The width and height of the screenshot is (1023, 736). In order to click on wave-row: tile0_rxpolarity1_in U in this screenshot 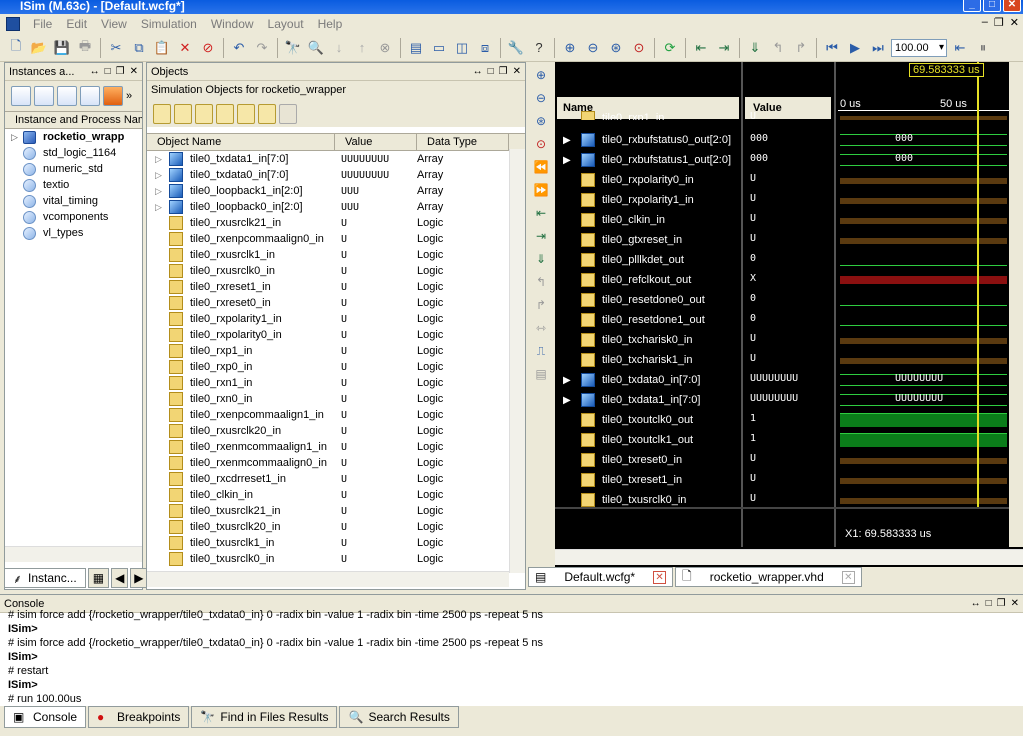, I will do `click(789, 200)`.